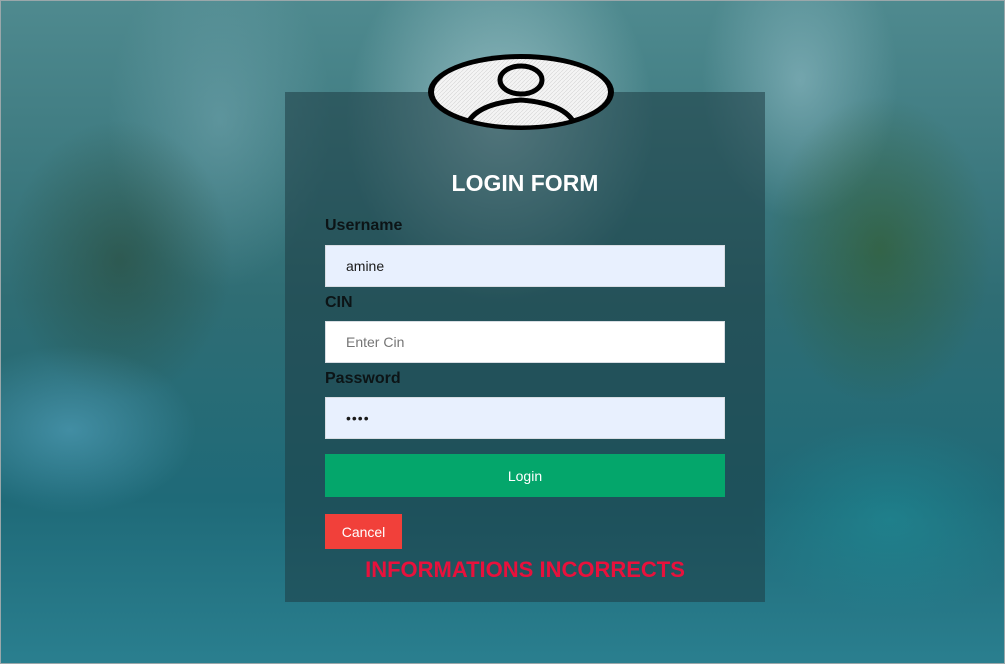  I want to click on page-title: LOGIN FORM, so click(525, 183).